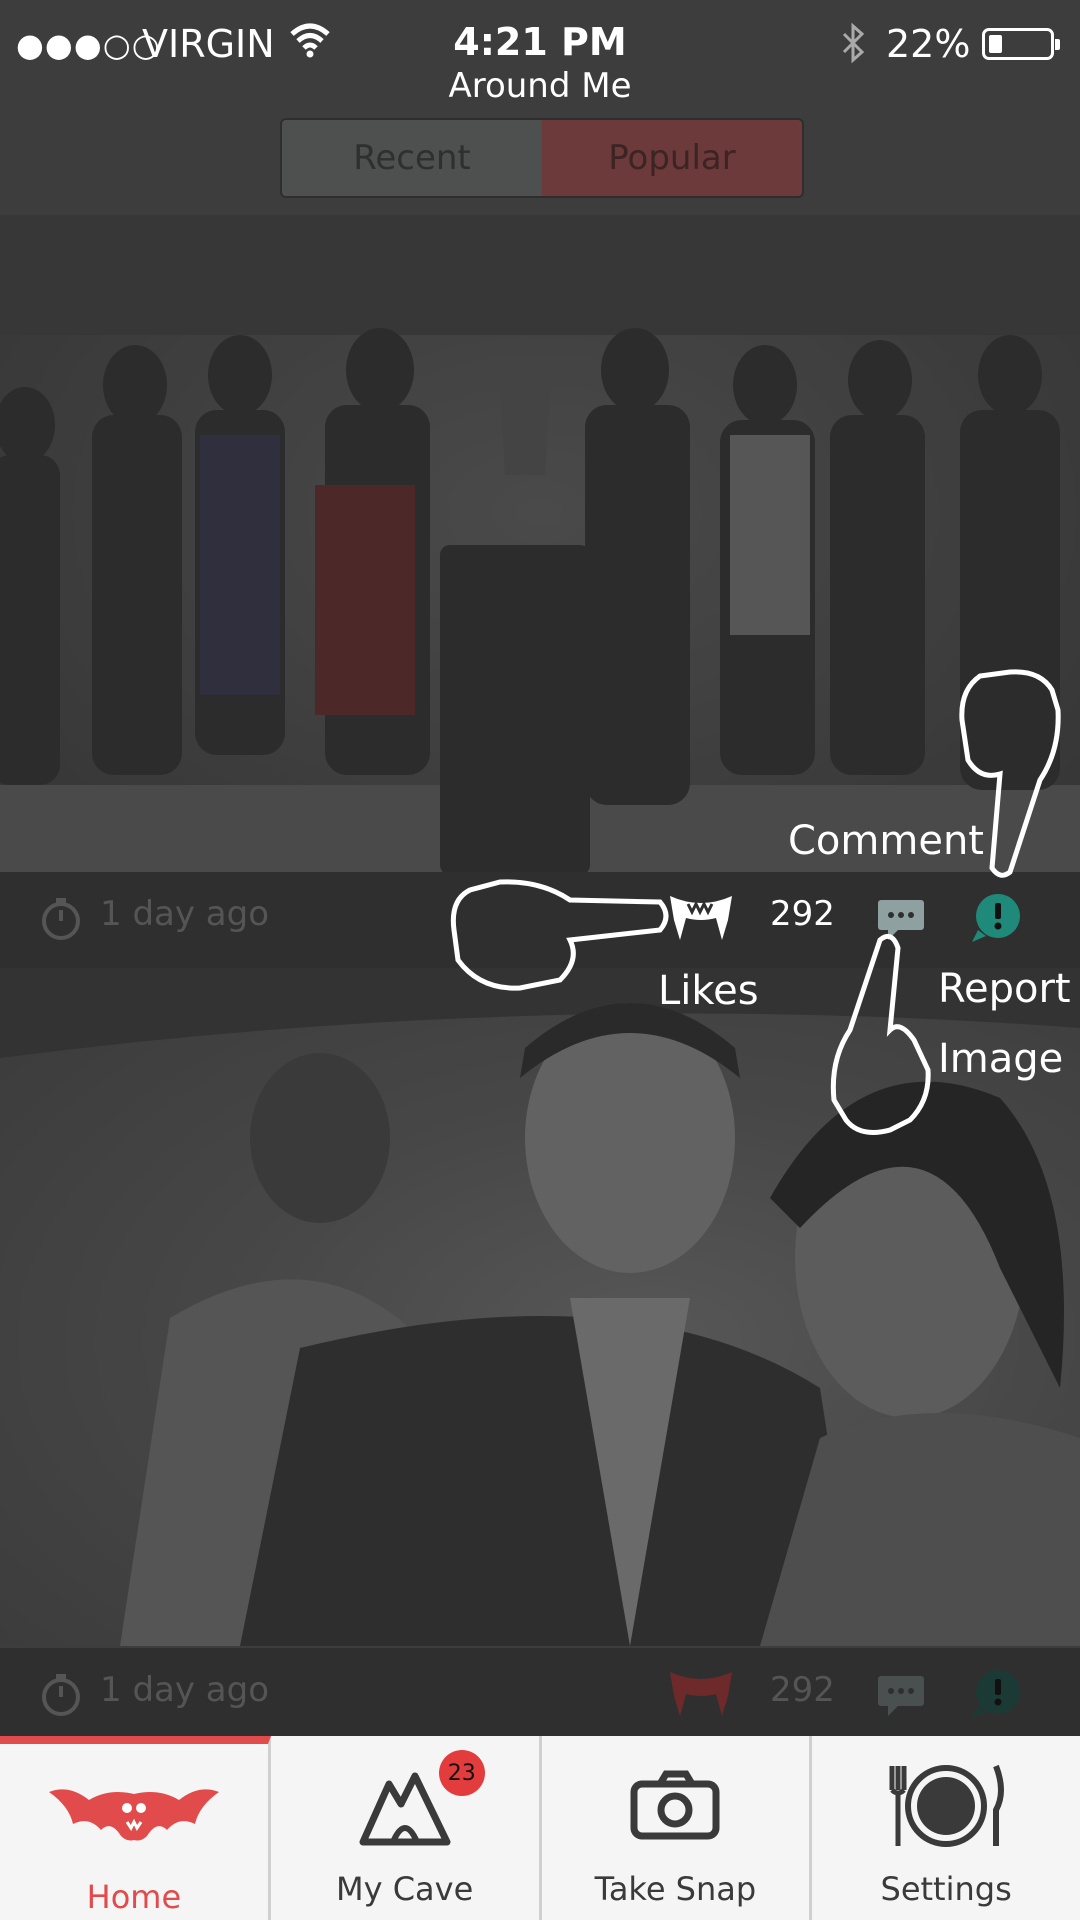 The height and width of the screenshot is (1920, 1080). Describe the element at coordinates (1001, 1059) in the screenshot. I see `hint-report-image: Image` at that location.